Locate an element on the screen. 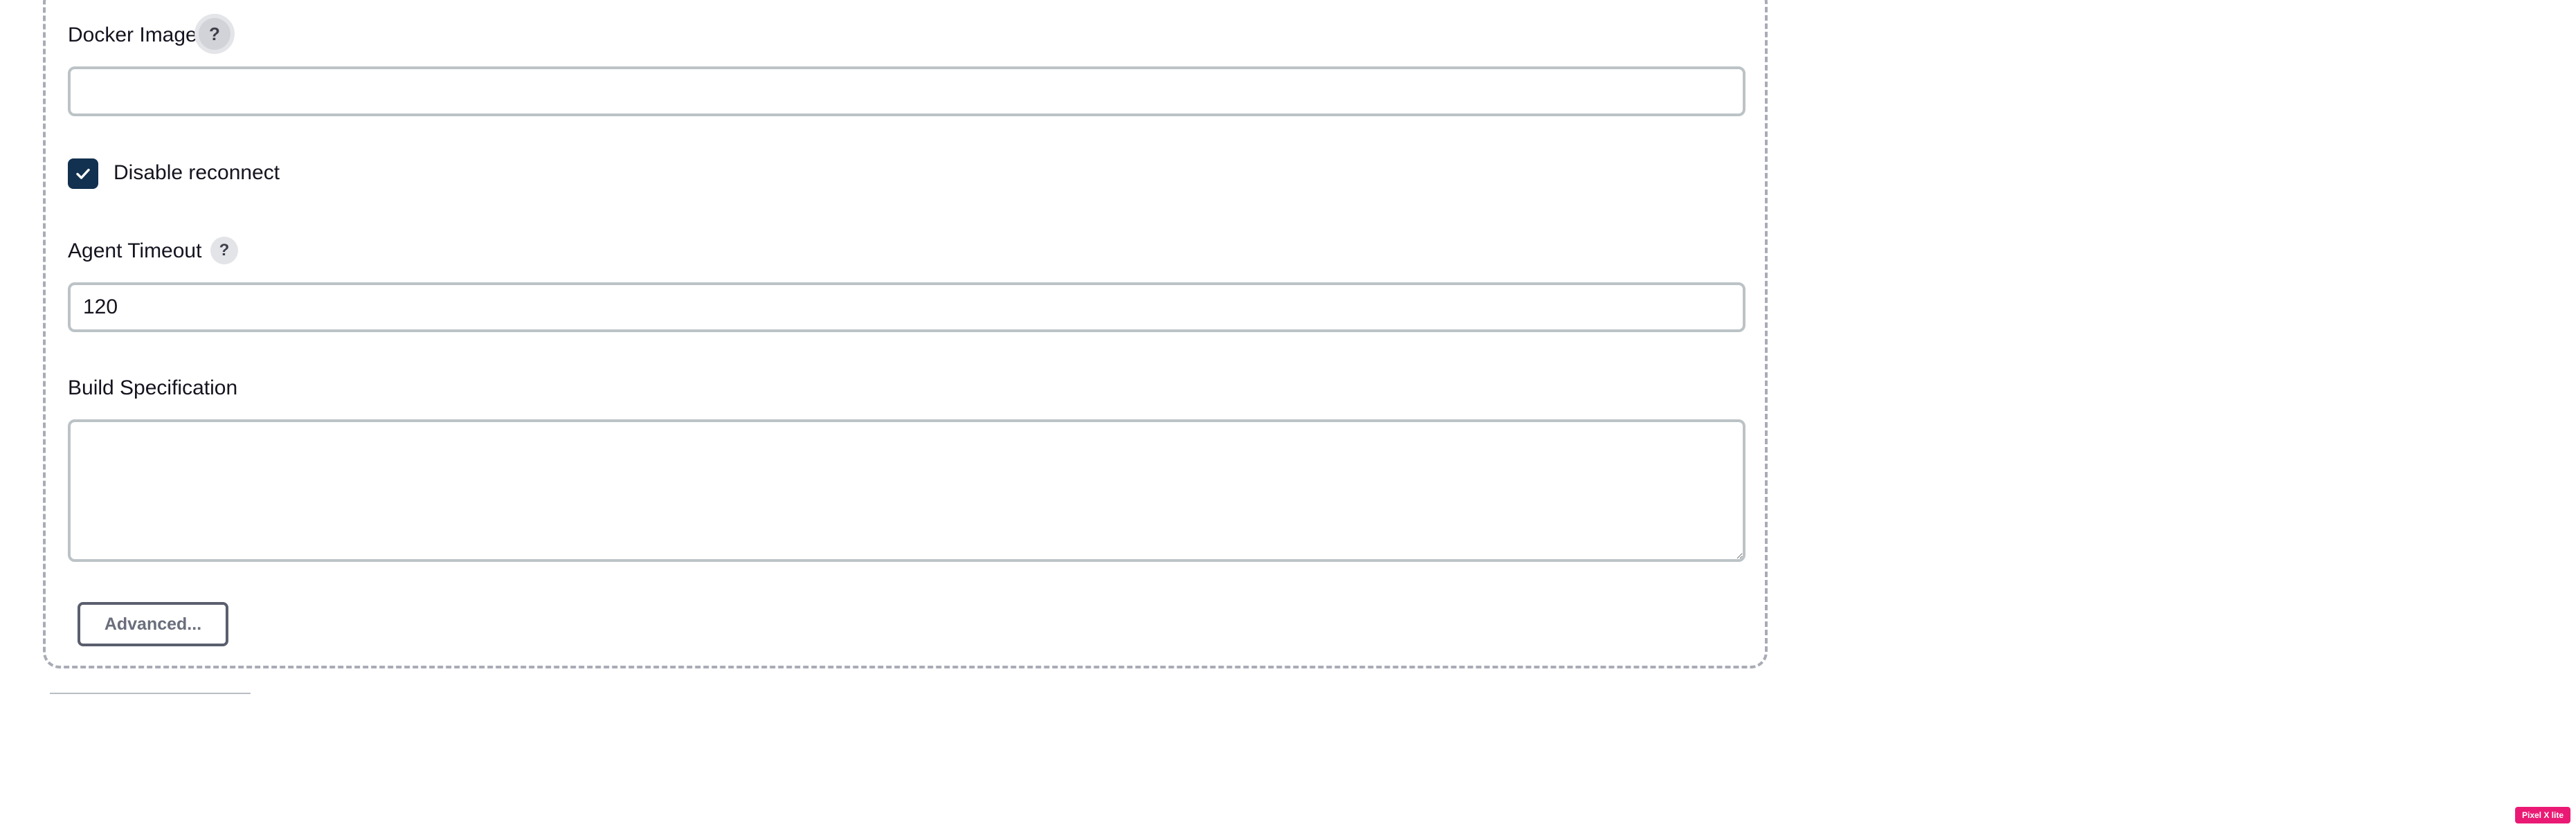 The height and width of the screenshot is (829, 2576). agent-timeout-input is located at coordinates (906, 307).